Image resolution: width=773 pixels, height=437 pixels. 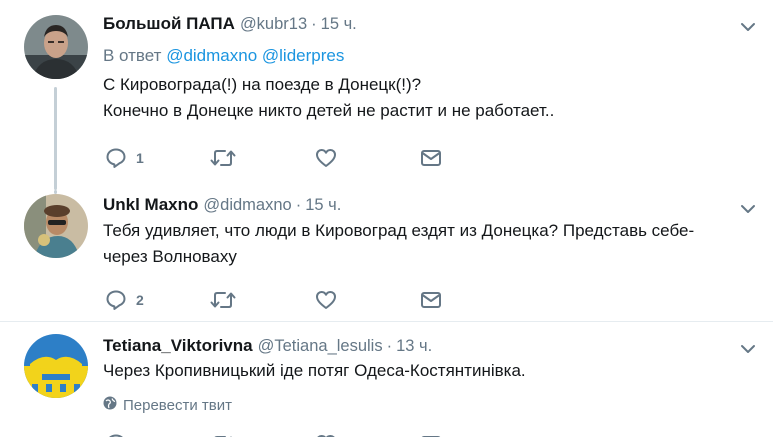 I want to click on tweet-text-line: через Волноваху, so click(x=170, y=256).